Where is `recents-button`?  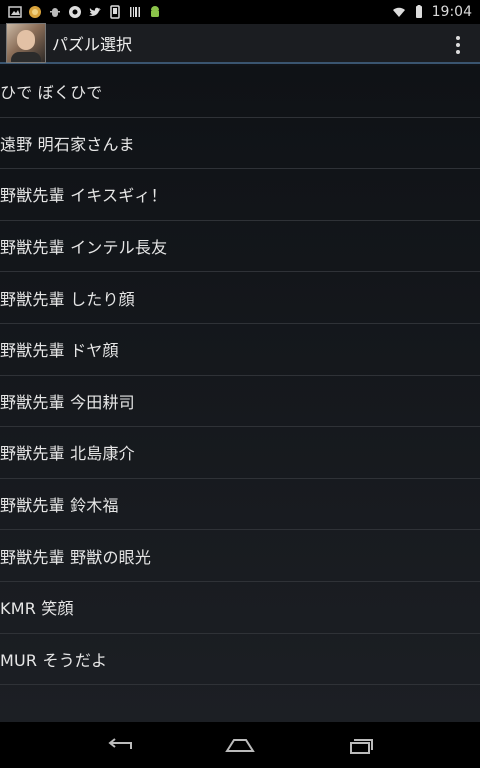 recents-button is located at coordinates (360, 745).